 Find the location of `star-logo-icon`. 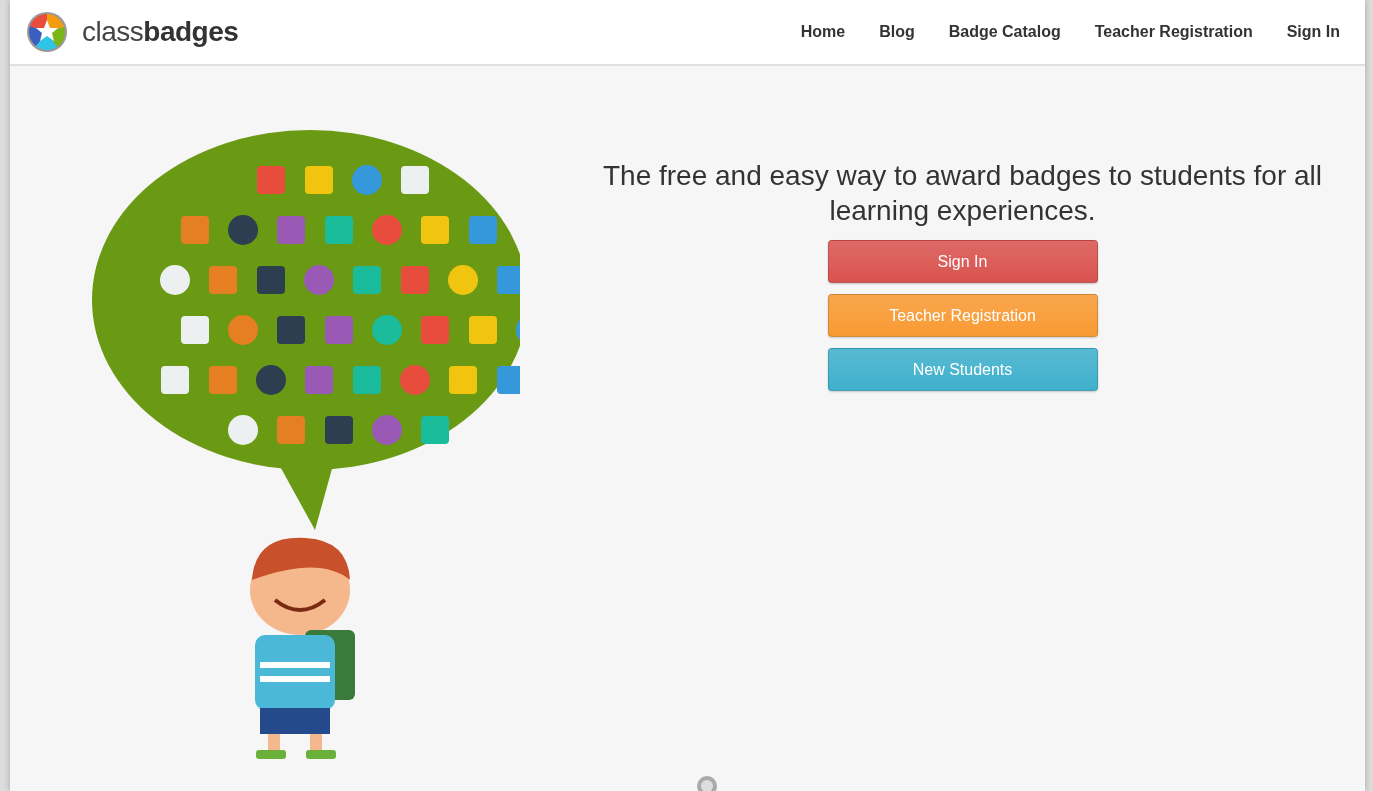

star-logo-icon is located at coordinates (47, 32).